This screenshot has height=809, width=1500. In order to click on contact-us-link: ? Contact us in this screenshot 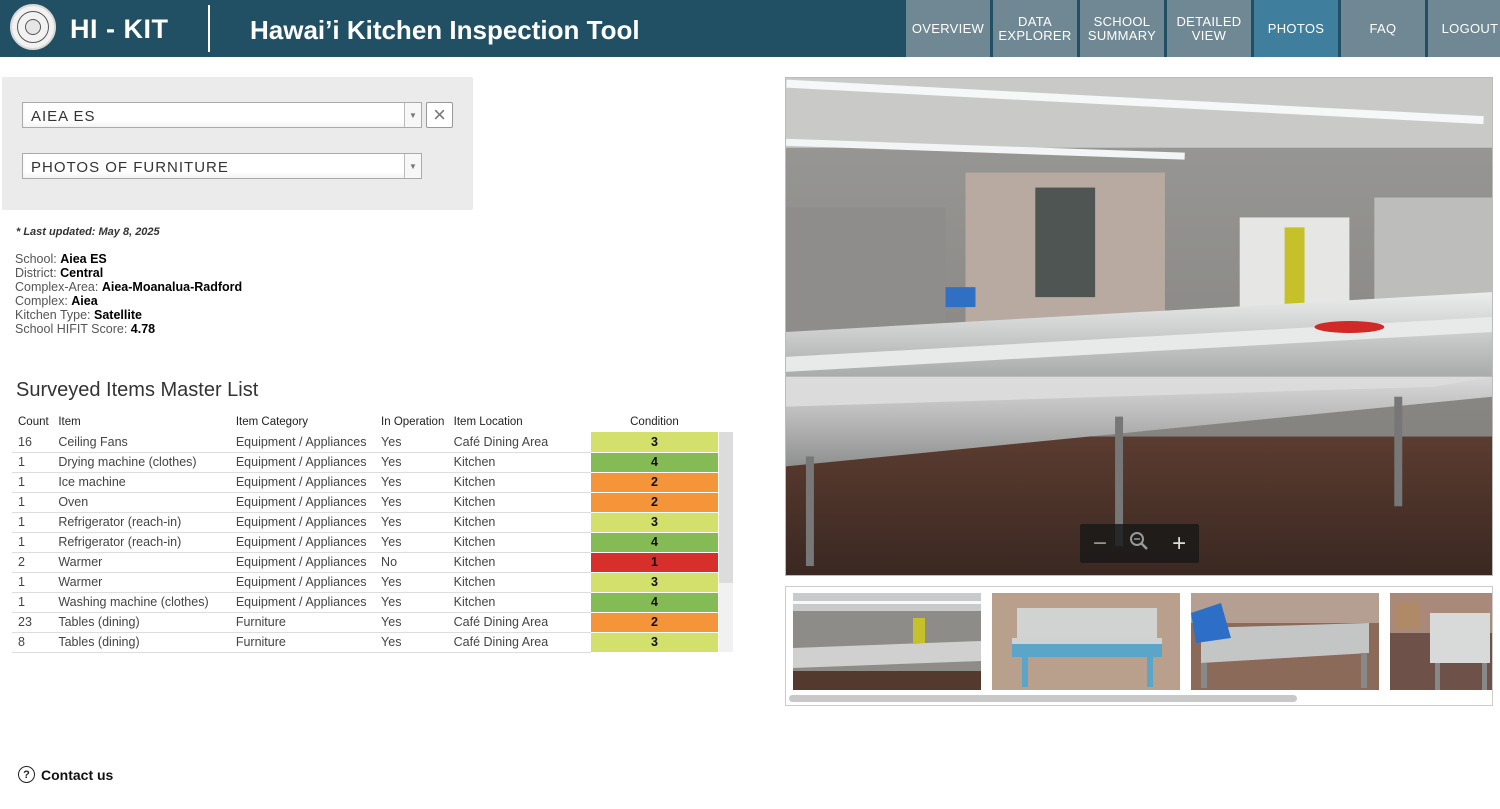, I will do `click(65, 774)`.